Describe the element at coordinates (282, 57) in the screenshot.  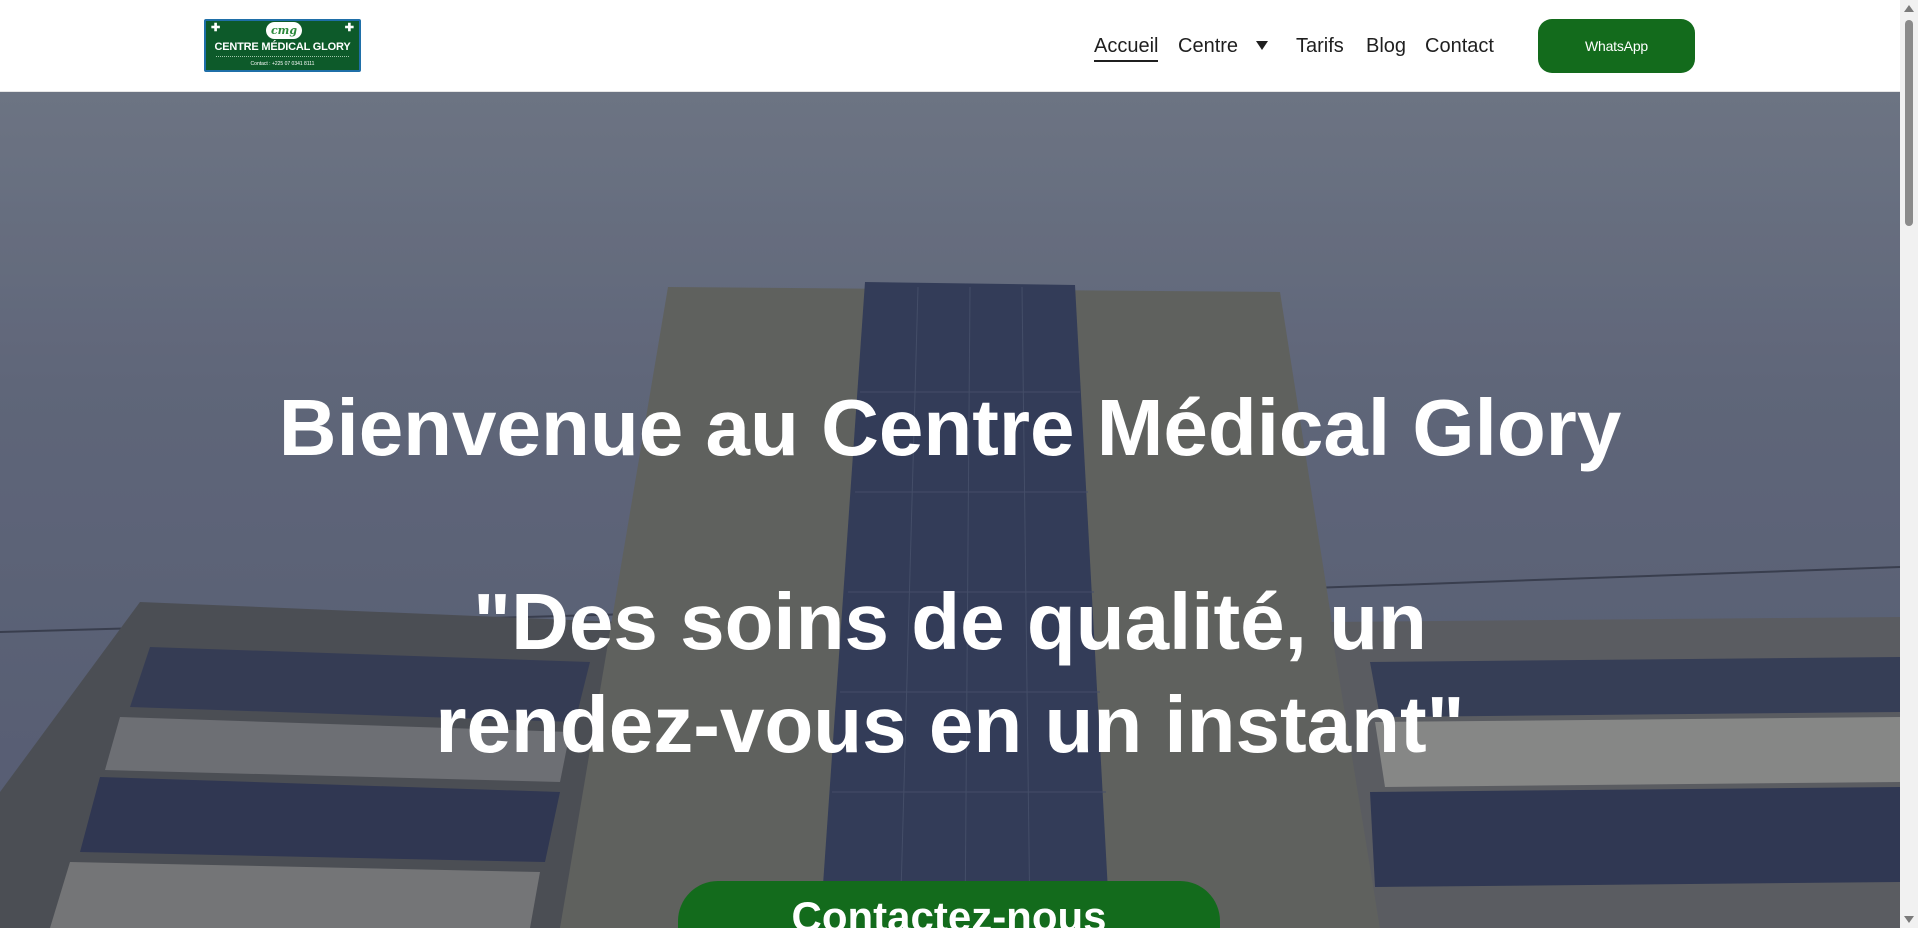
I see `logo-tagline-line` at that location.